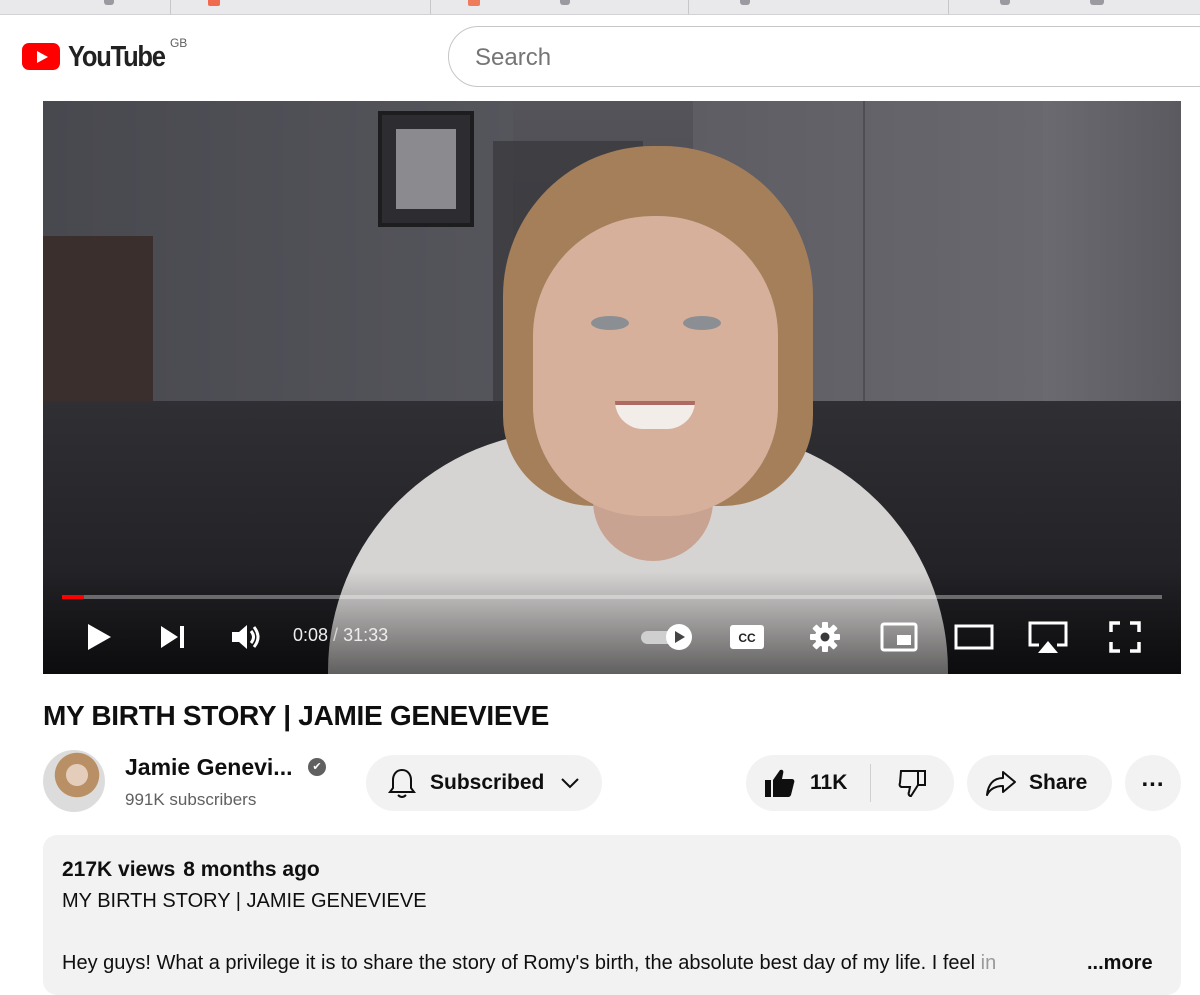  What do you see at coordinates (487, 782) in the screenshot?
I see `subscribed-label: Subscribed` at bounding box center [487, 782].